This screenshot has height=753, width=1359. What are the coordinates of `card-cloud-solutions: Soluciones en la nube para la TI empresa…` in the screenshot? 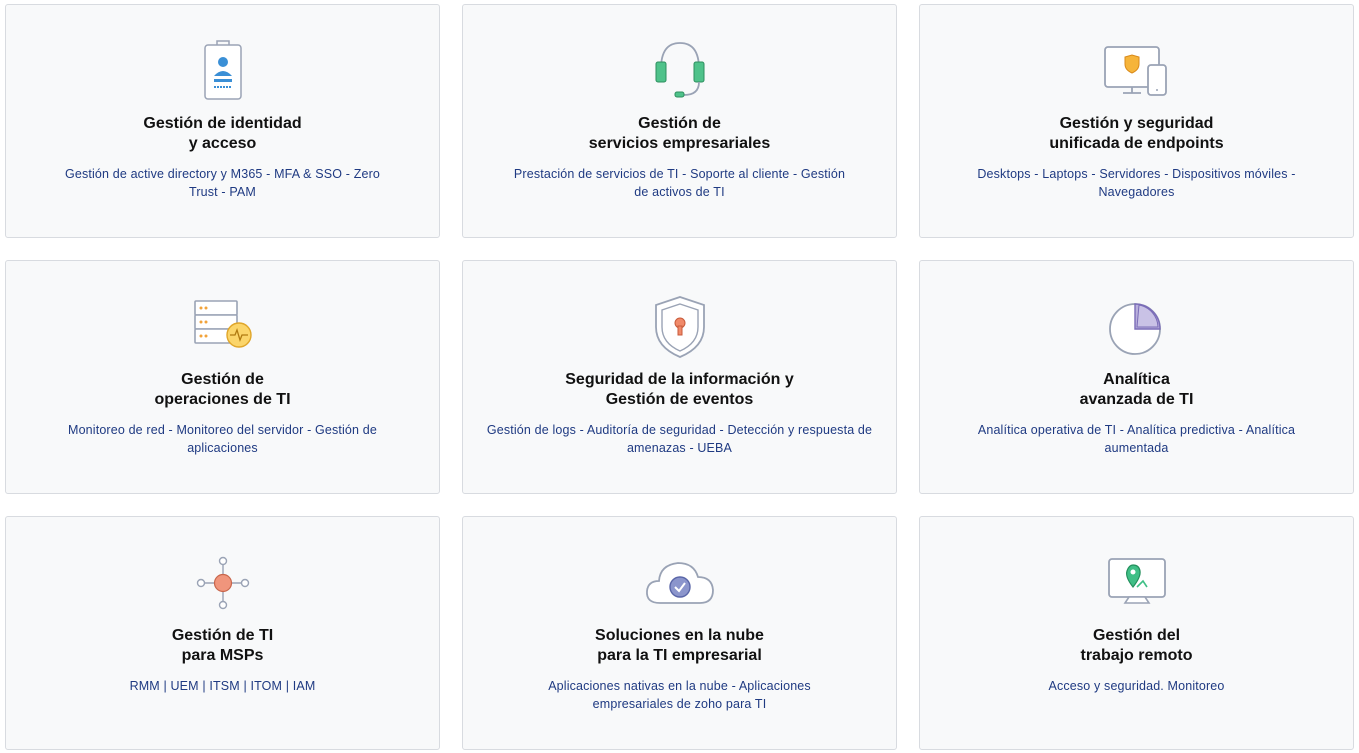 It's located at (679, 633).